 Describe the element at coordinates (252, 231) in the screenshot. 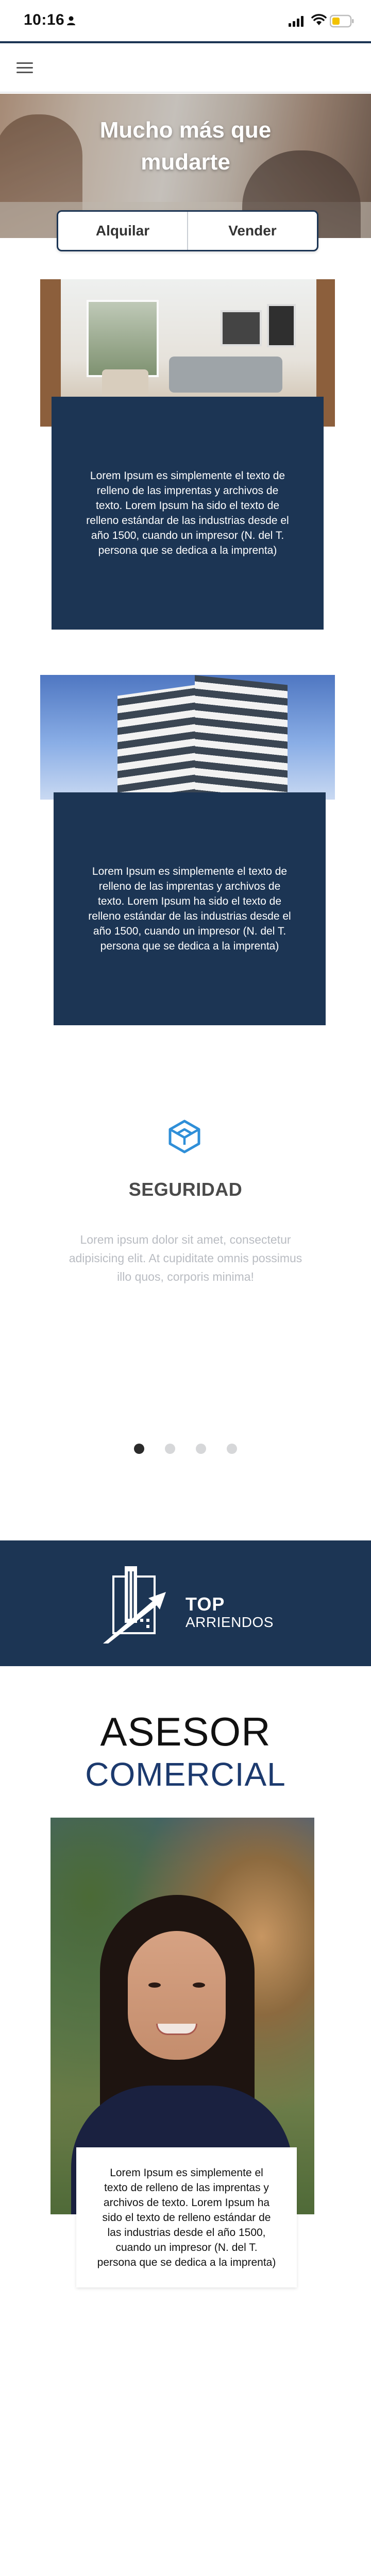

I see `tab-vender: Vender` at that location.